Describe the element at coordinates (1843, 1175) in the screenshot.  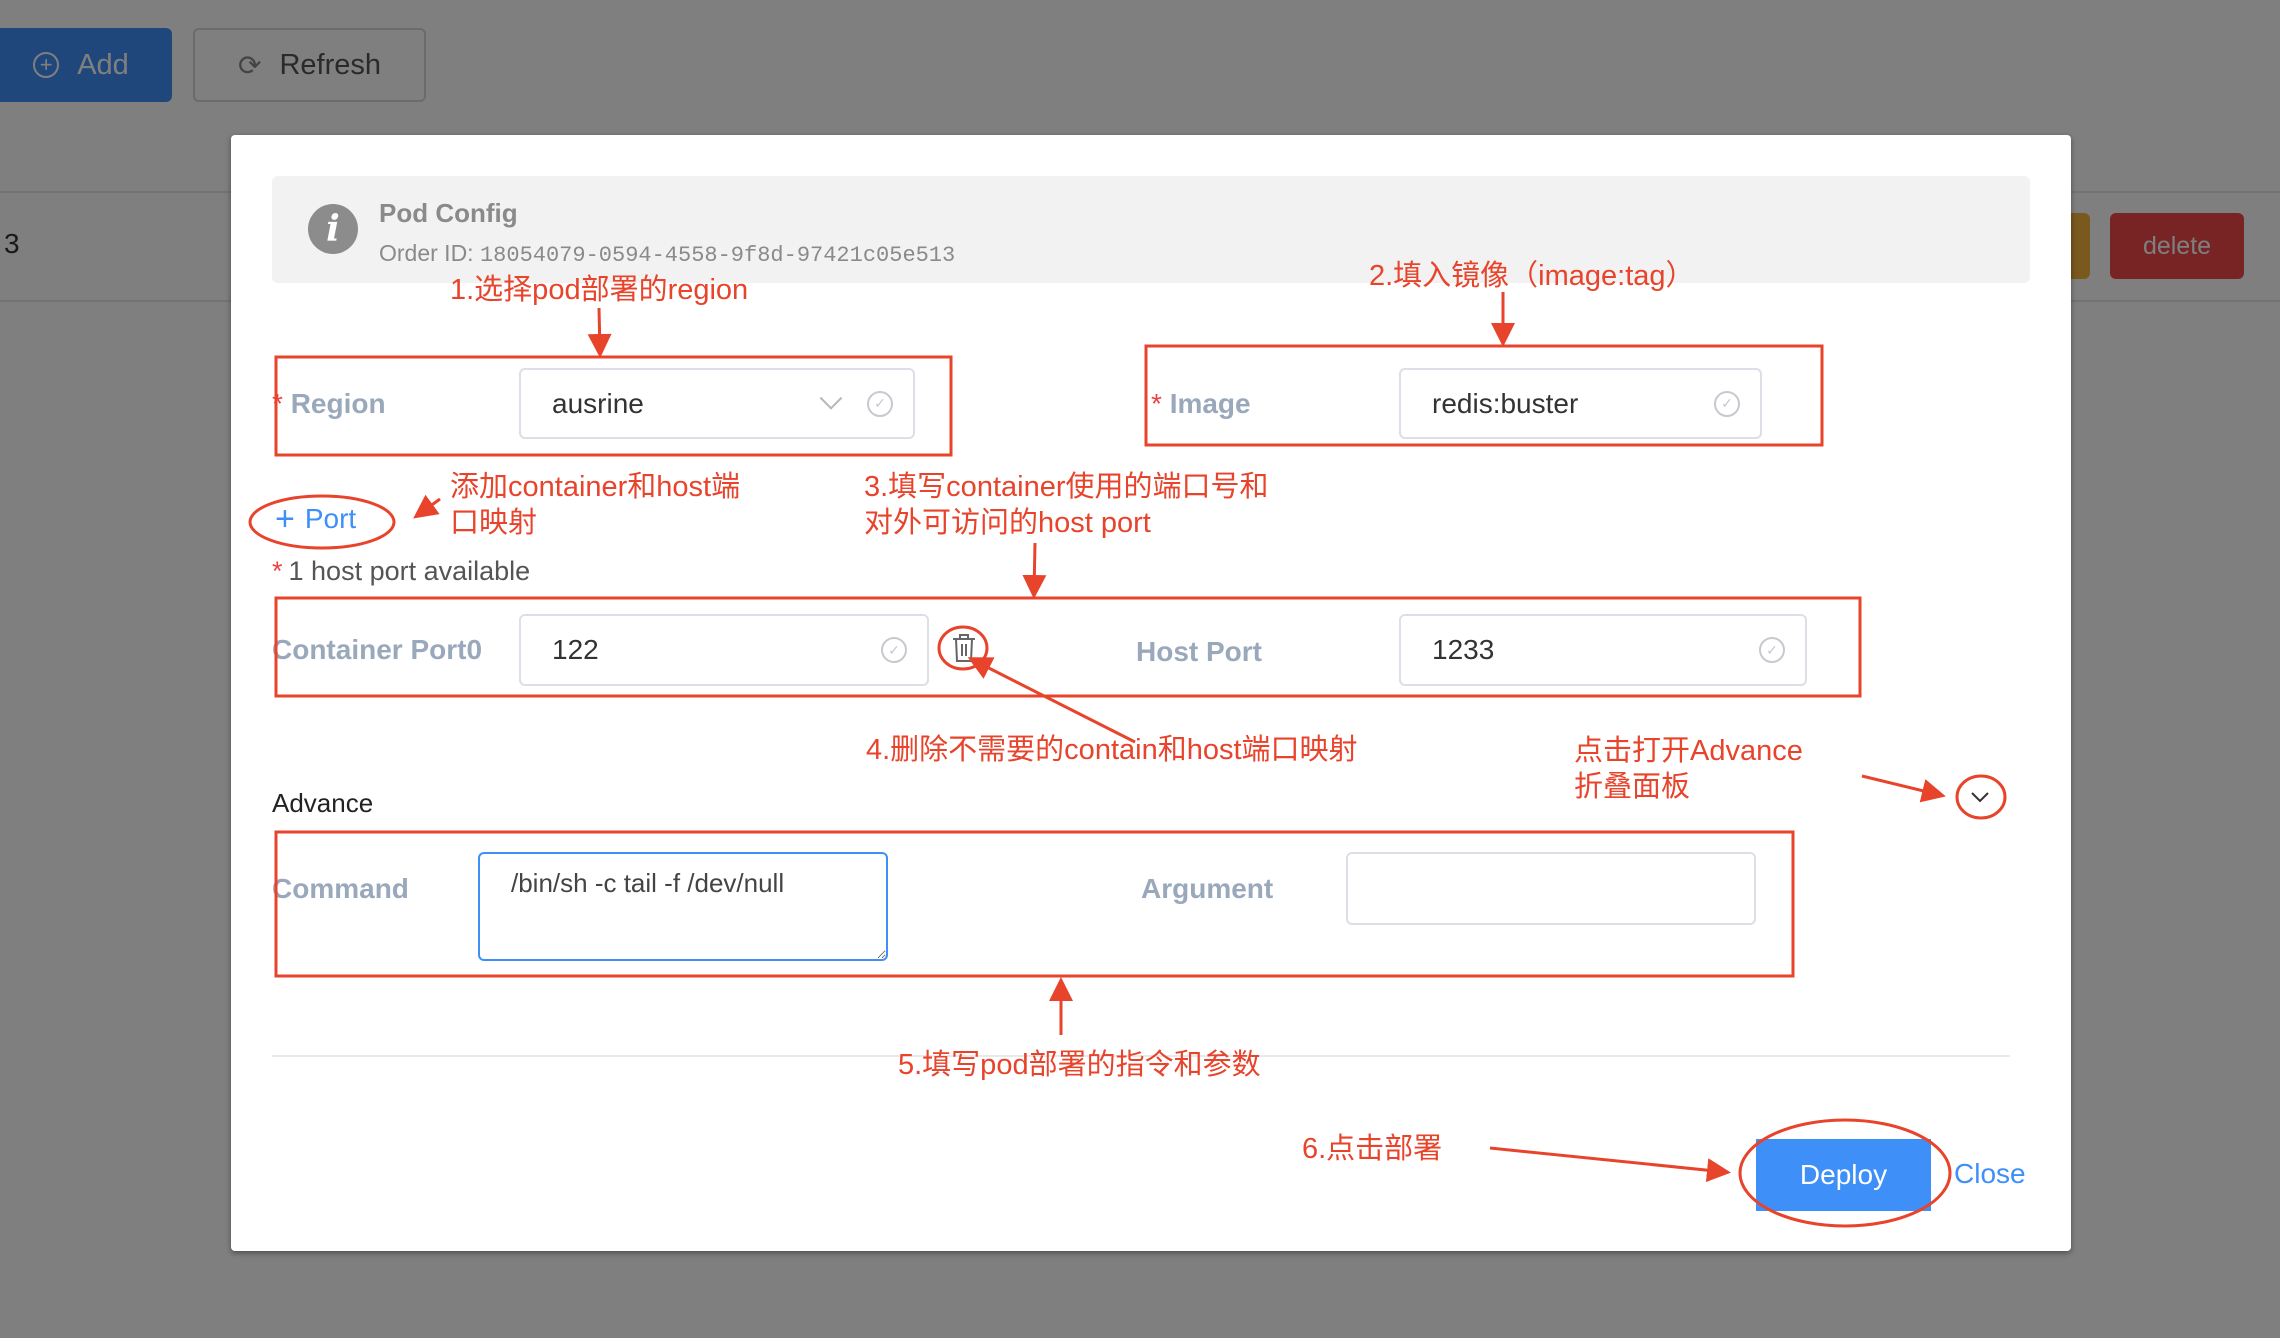
I see `deploy-button: Deploy` at that location.